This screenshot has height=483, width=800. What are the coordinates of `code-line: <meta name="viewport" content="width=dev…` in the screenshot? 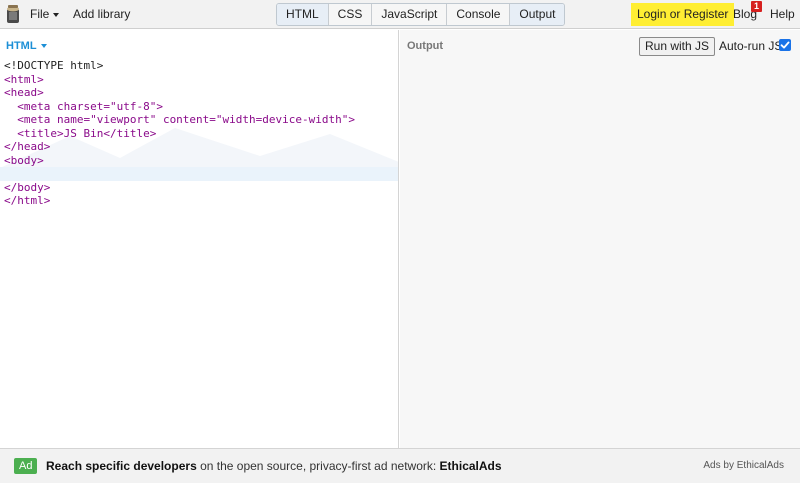 It's located at (179, 119).